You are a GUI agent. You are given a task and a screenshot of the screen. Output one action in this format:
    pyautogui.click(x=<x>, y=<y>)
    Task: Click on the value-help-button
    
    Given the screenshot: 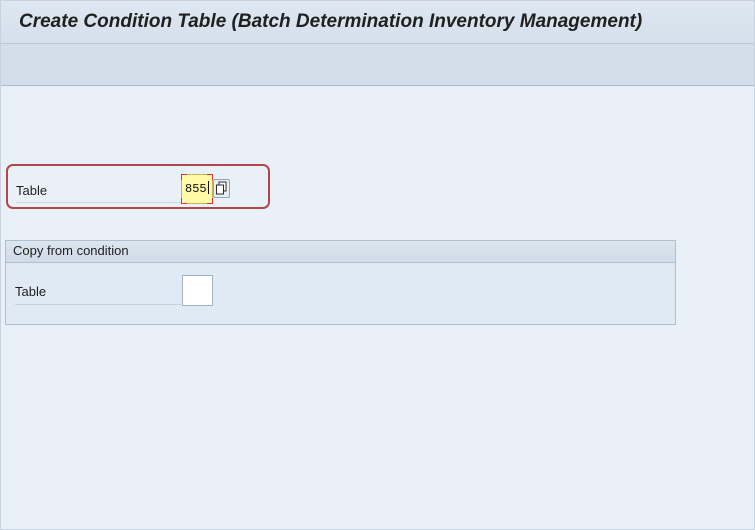 What is the action you would take?
    pyautogui.click(x=221, y=188)
    